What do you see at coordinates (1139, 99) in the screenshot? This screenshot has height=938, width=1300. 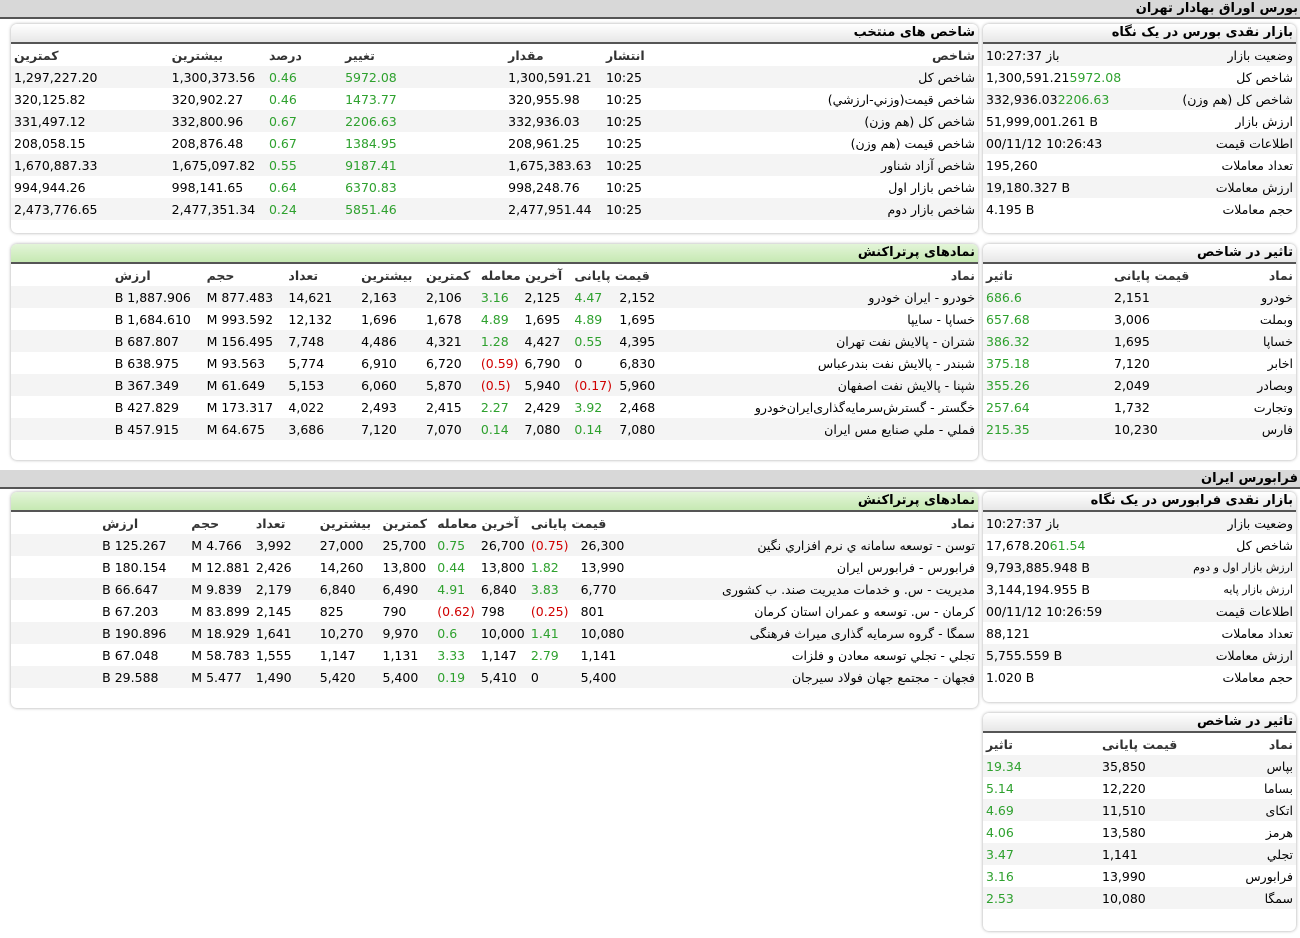 I see `glance-row: شاخص کل (هم وزن) 332,936.032206.63` at bounding box center [1139, 99].